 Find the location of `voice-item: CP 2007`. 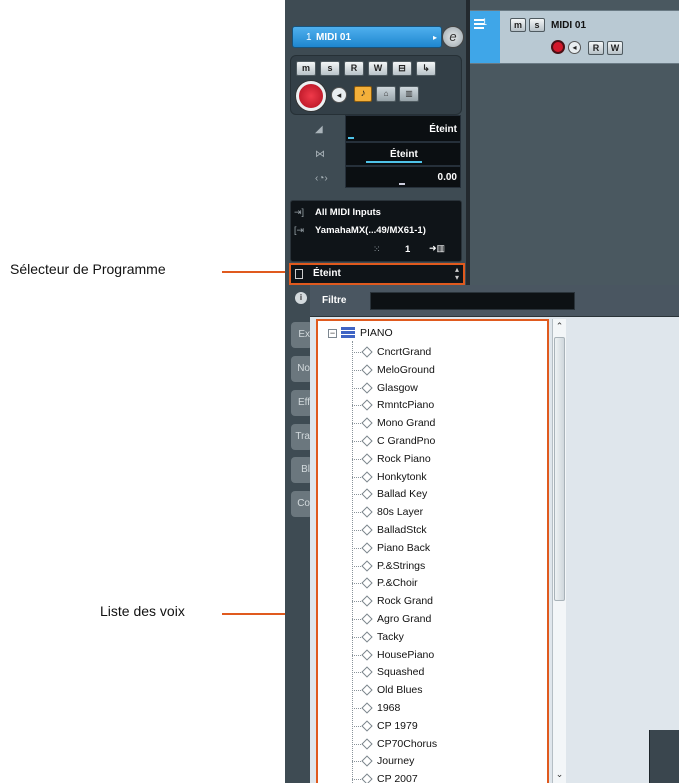

voice-item: CP 2007 is located at coordinates (442, 777).